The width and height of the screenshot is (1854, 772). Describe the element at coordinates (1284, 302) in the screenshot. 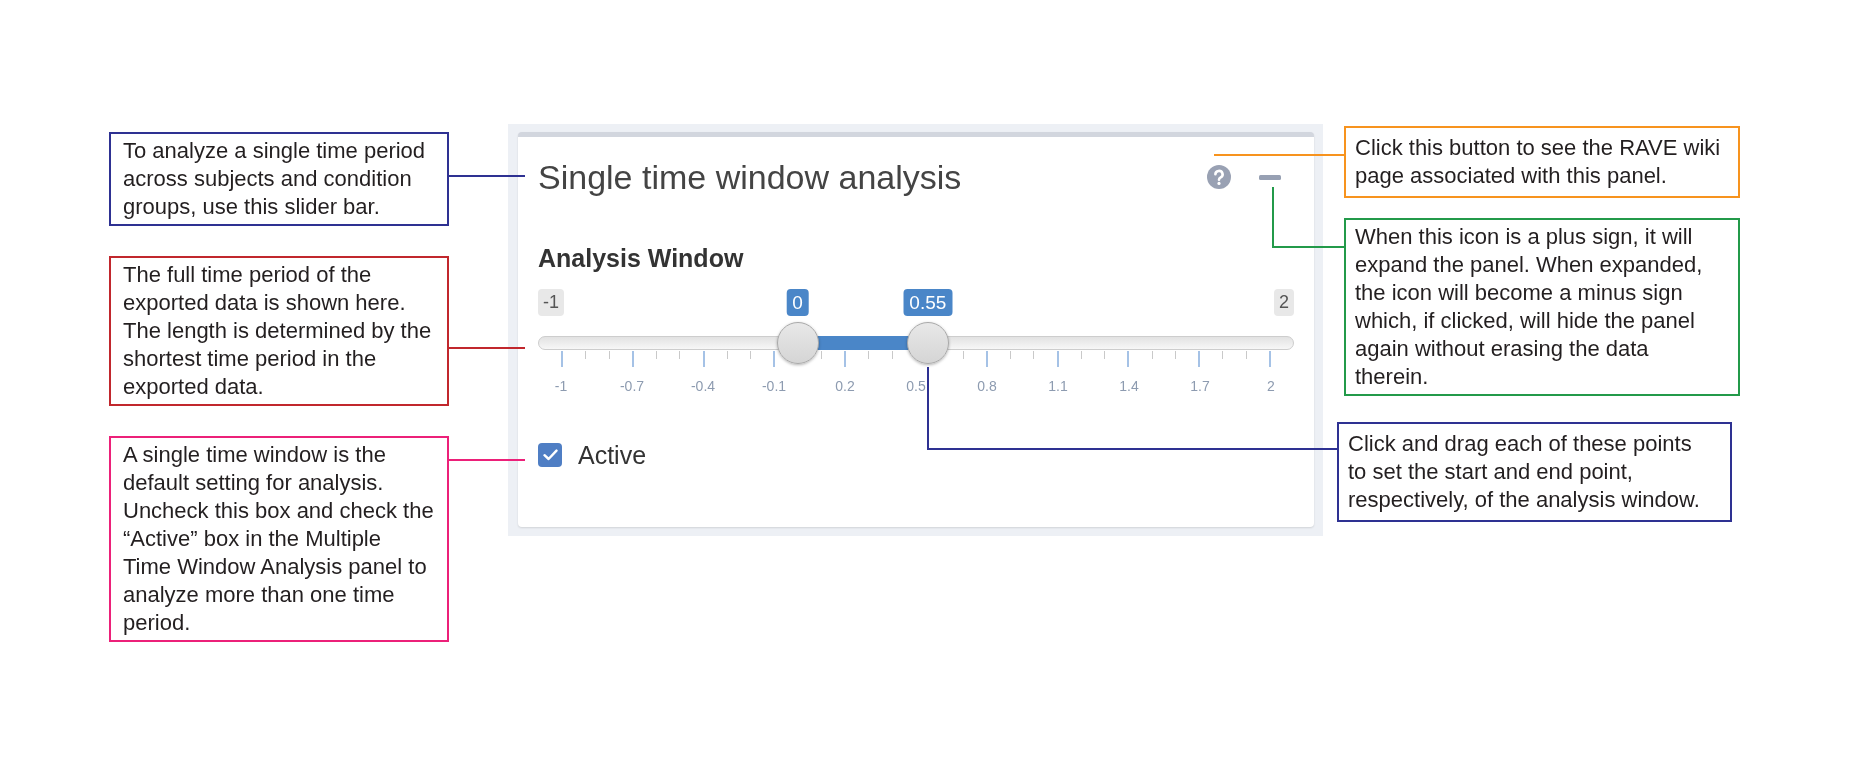

I see `slider-max-label: 2` at that location.